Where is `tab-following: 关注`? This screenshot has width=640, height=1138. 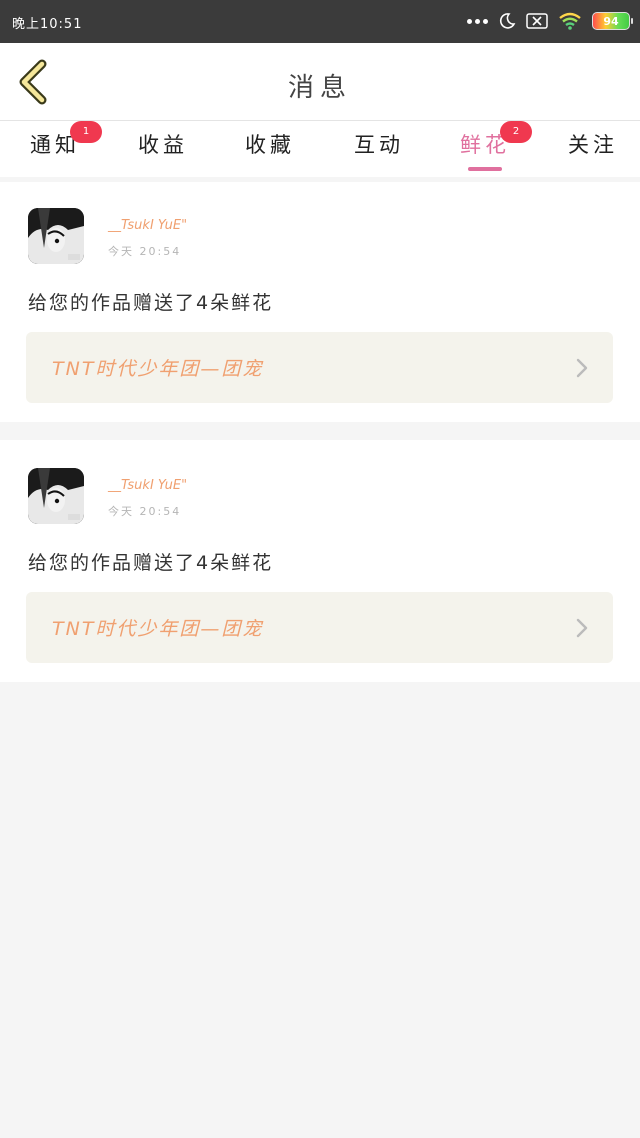 tab-following: 关注 is located at coordinates (593, 154).